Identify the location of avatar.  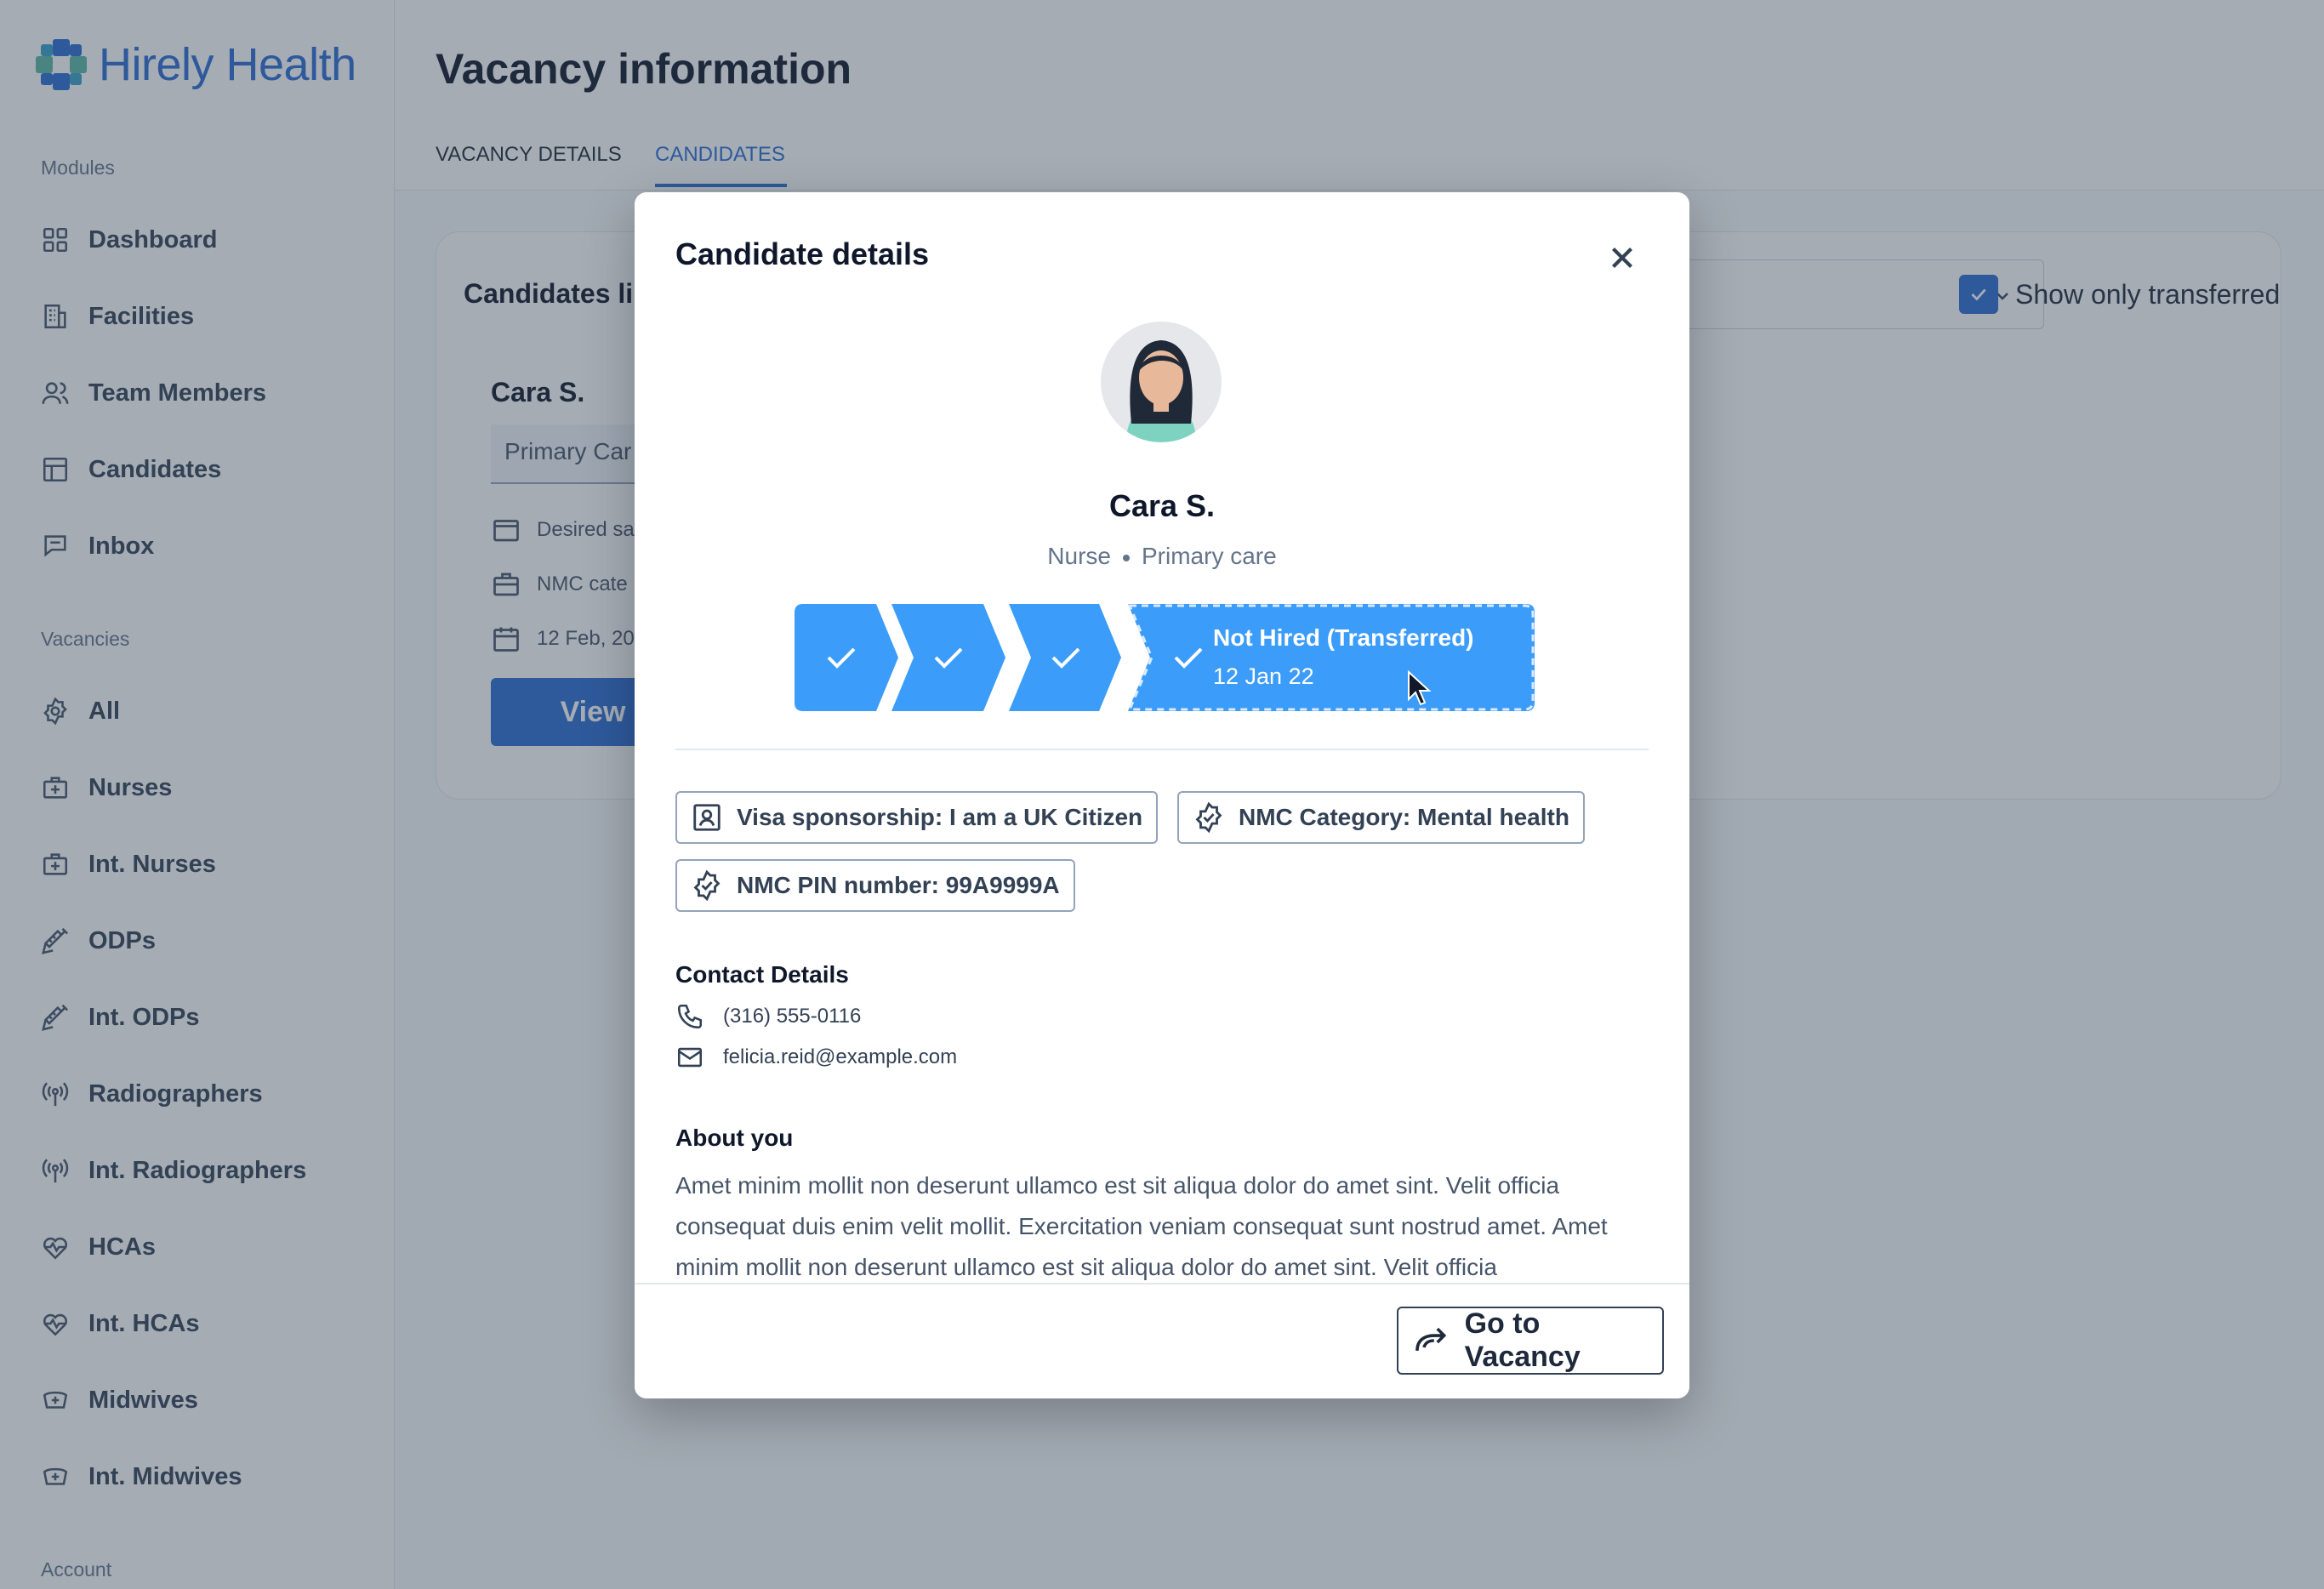
(1161, 382).